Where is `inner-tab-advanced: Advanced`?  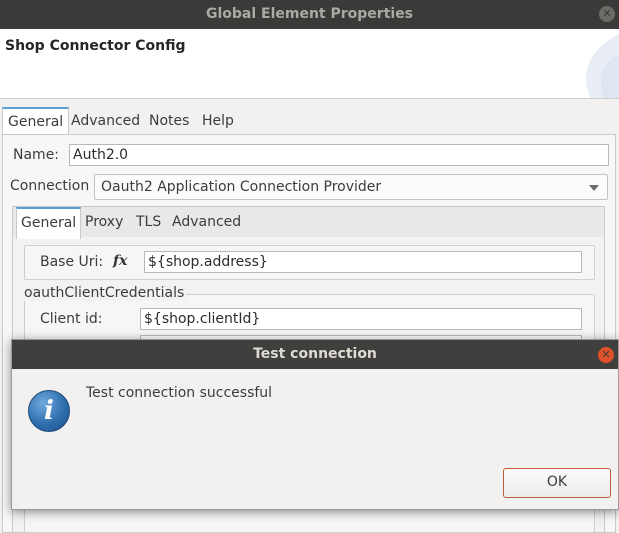
inner-tab-advanced: Advanced is located at coordinates (206, 222).